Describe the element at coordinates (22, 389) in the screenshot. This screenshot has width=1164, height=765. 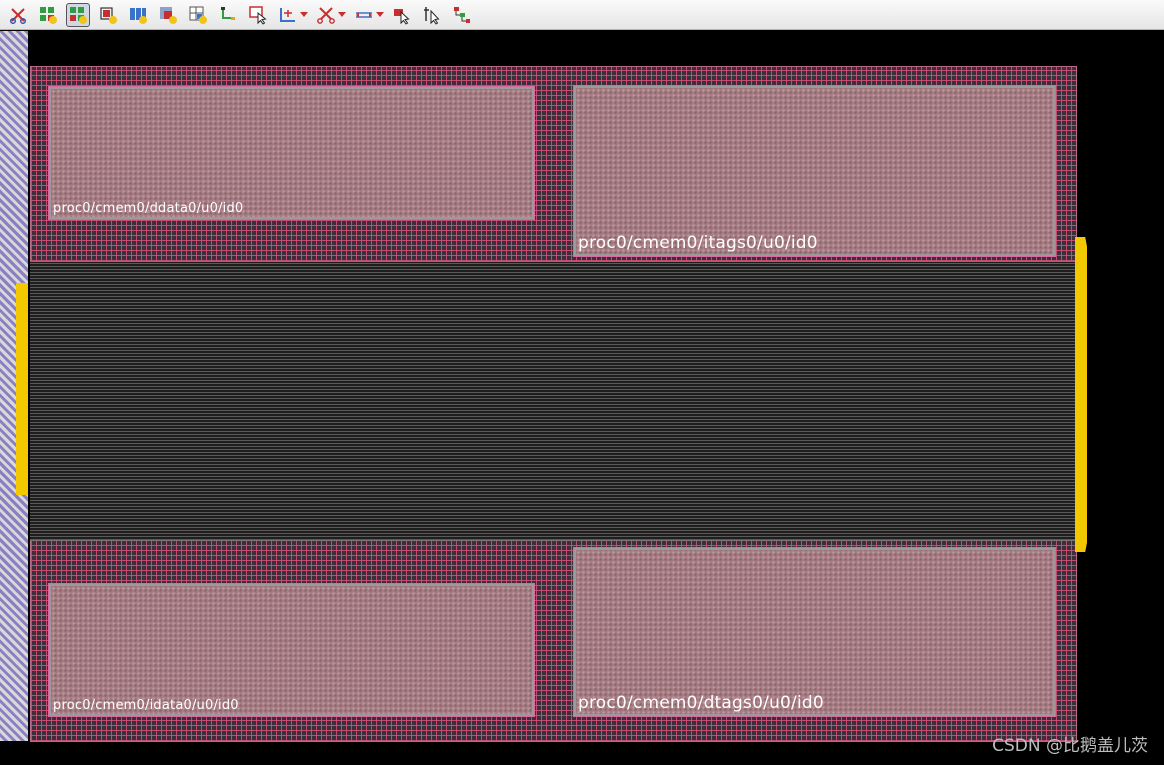
I see `io-pin-left` at that location.